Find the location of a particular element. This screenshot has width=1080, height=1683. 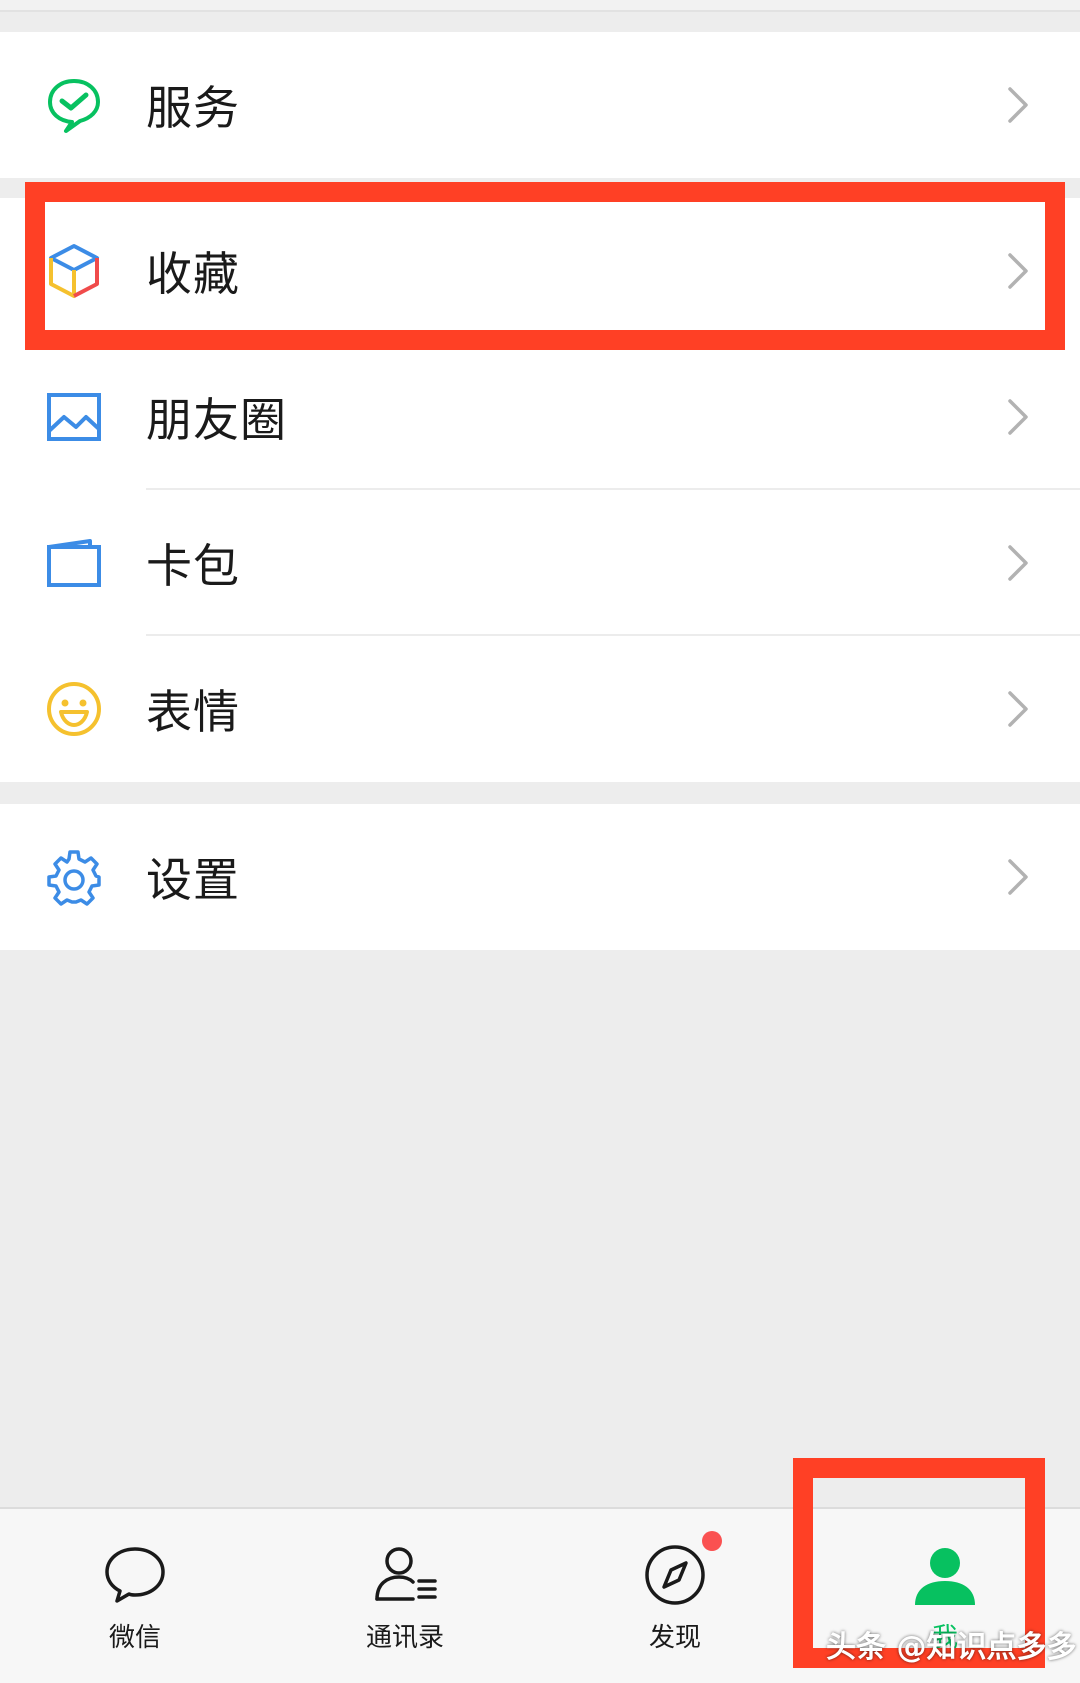

services-section: 服务 is located at coordinates (540, 105).